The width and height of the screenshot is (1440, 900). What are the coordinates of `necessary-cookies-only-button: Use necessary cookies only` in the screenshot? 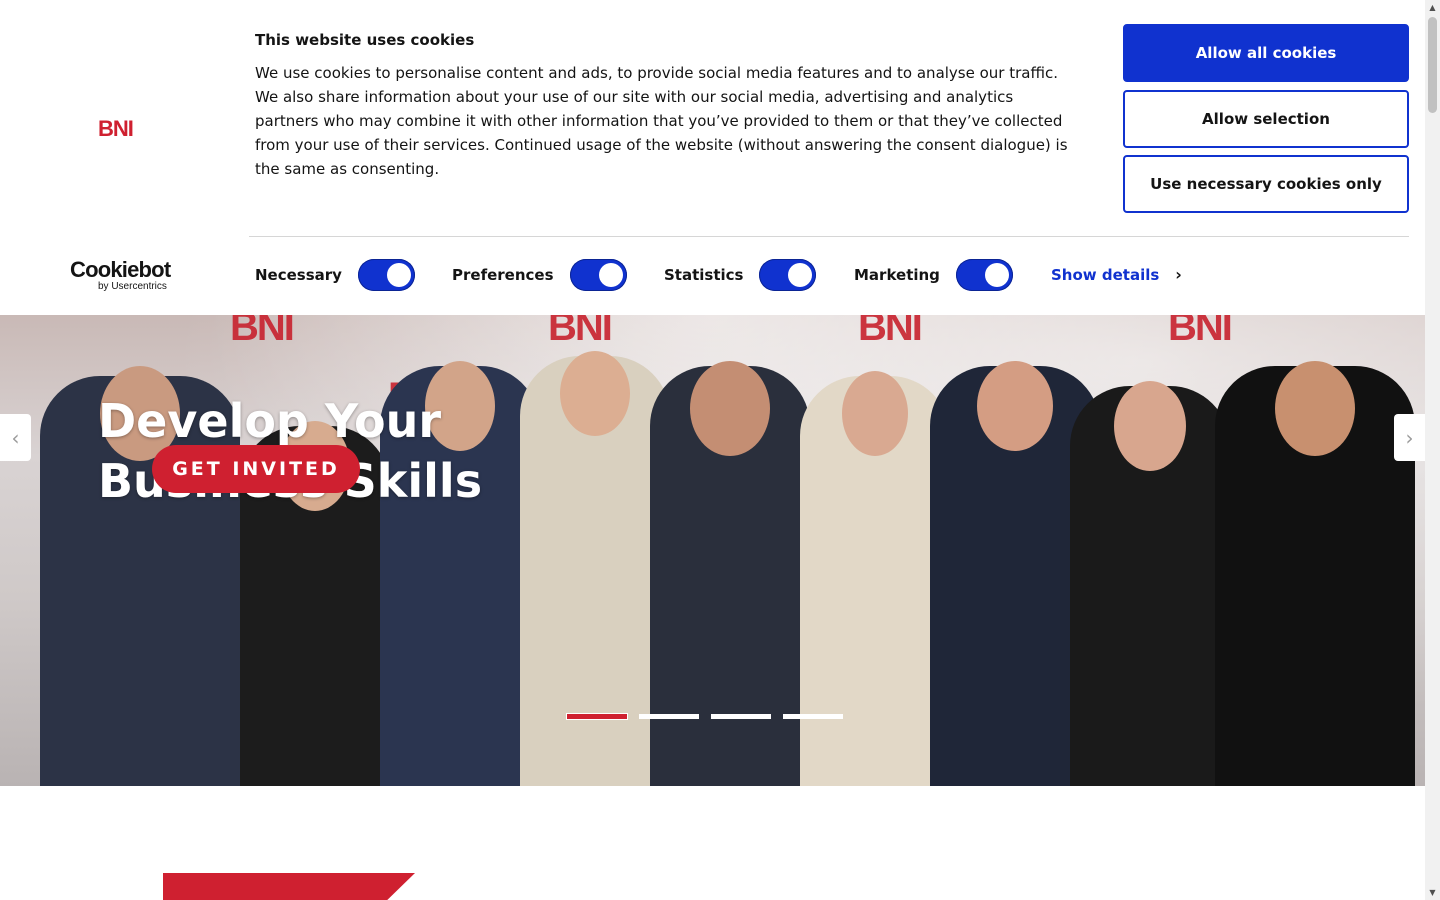 It's located at (1266, 184).